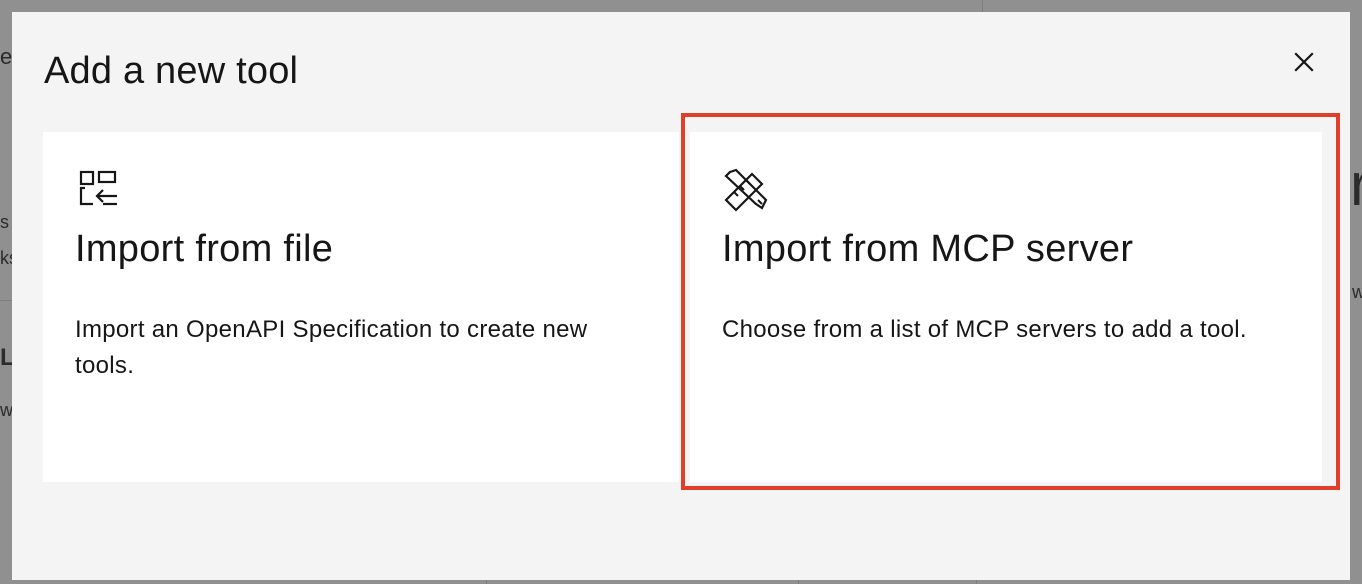  I want to click on modal-title: Add a new tool, so click(171, 71).